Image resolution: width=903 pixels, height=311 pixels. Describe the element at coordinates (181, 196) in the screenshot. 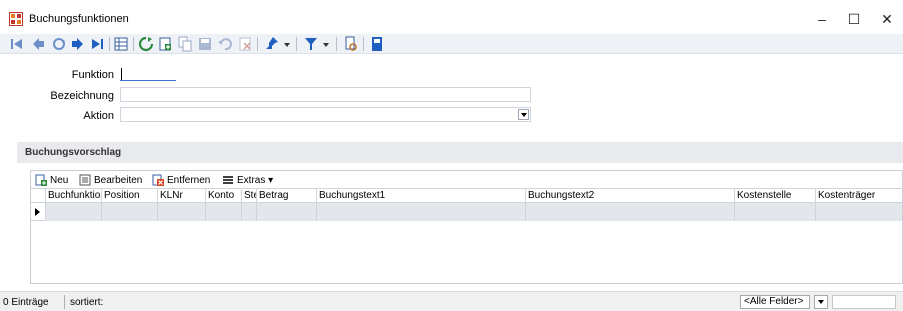

I see `column-header-klnr: KLNr` at that location.